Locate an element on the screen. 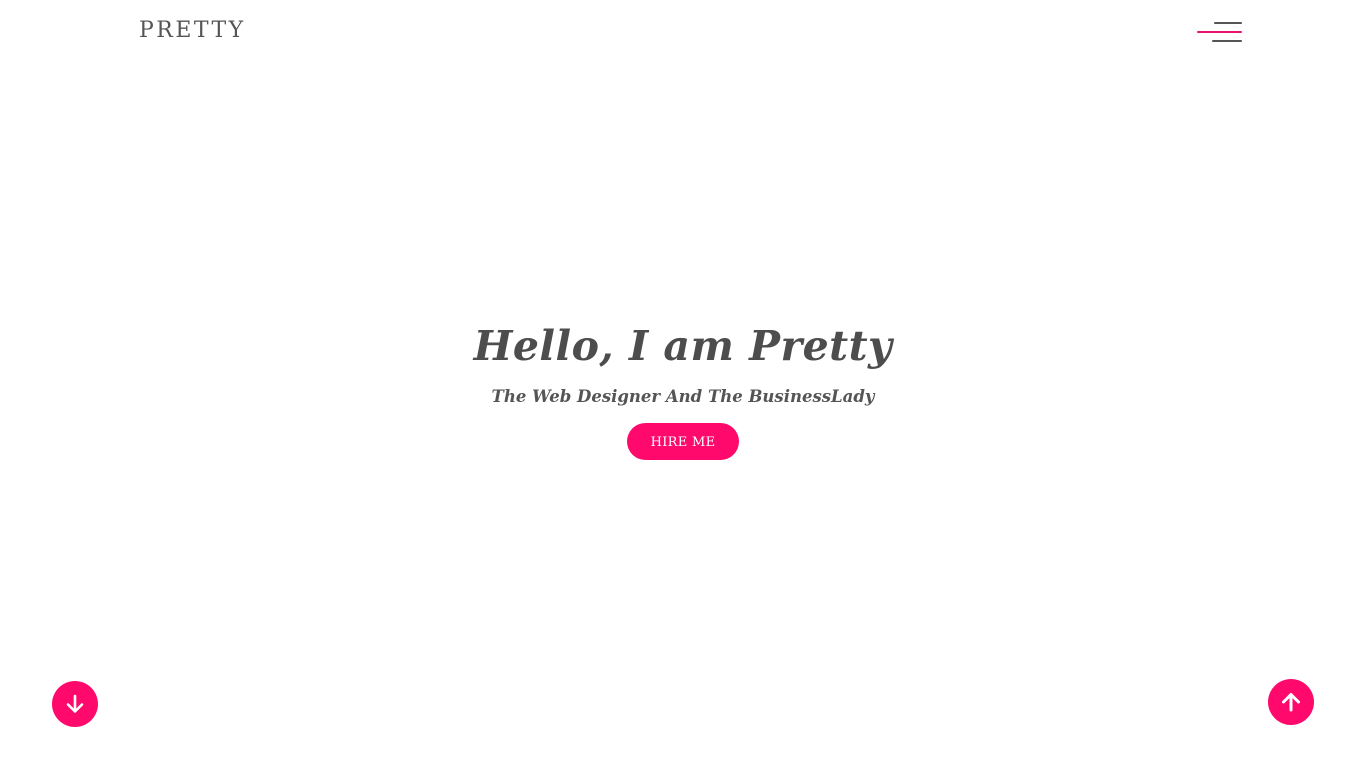 The image size is (1366, 768). scroll-to-top-button is located at coordinates (1291, 702).